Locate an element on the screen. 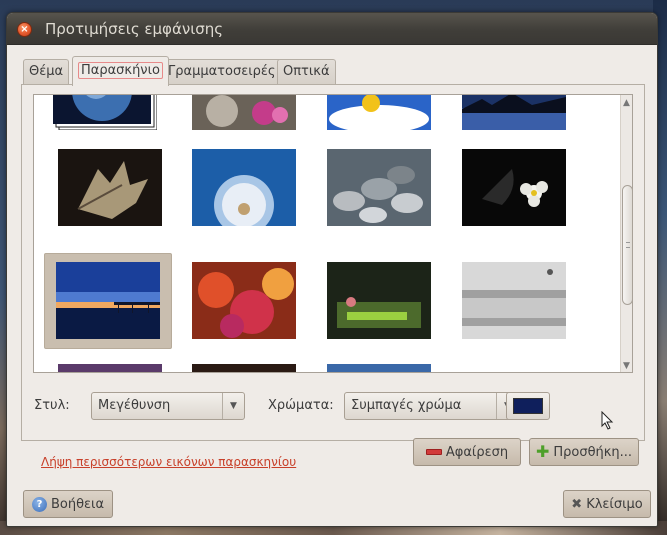 The image size is (667, 535). window-title: Προτιμήσεις εμφάνισης is located at coordinates (134, 29).